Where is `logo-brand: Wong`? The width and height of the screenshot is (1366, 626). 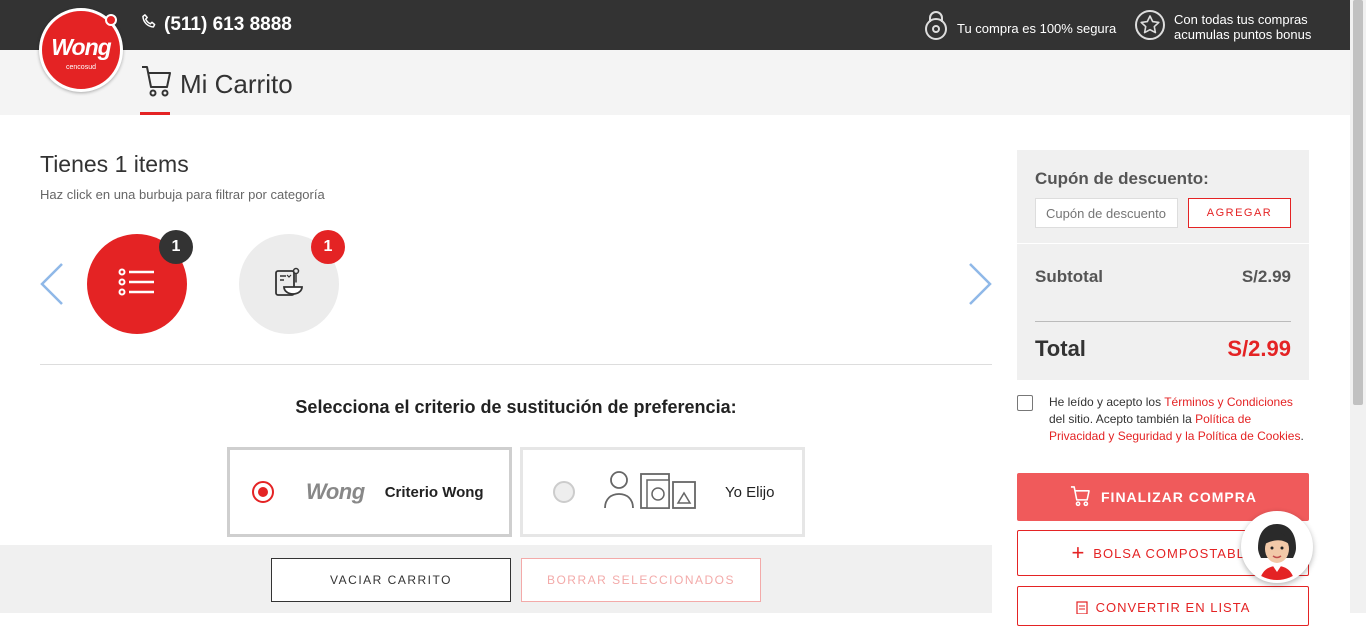
logo-brand: Wong is located at coordinates (81, 46).